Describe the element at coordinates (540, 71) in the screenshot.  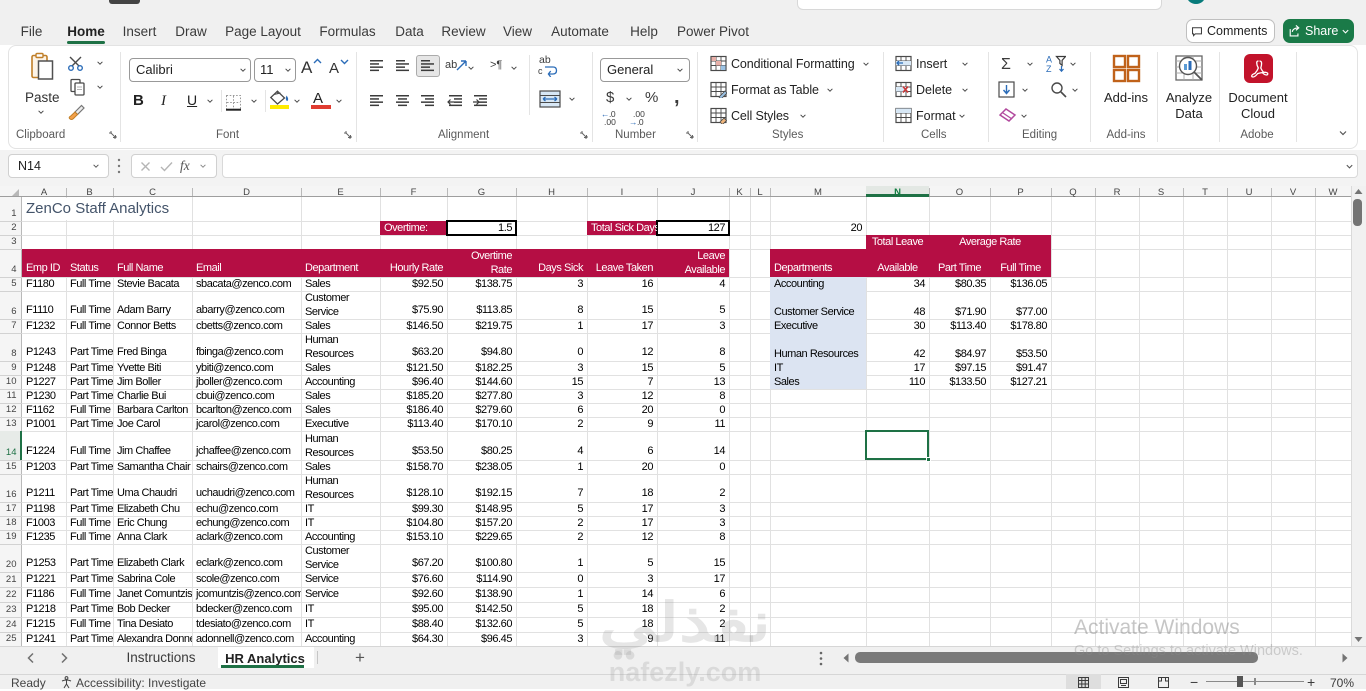
I see `svg-text: c` at that location.